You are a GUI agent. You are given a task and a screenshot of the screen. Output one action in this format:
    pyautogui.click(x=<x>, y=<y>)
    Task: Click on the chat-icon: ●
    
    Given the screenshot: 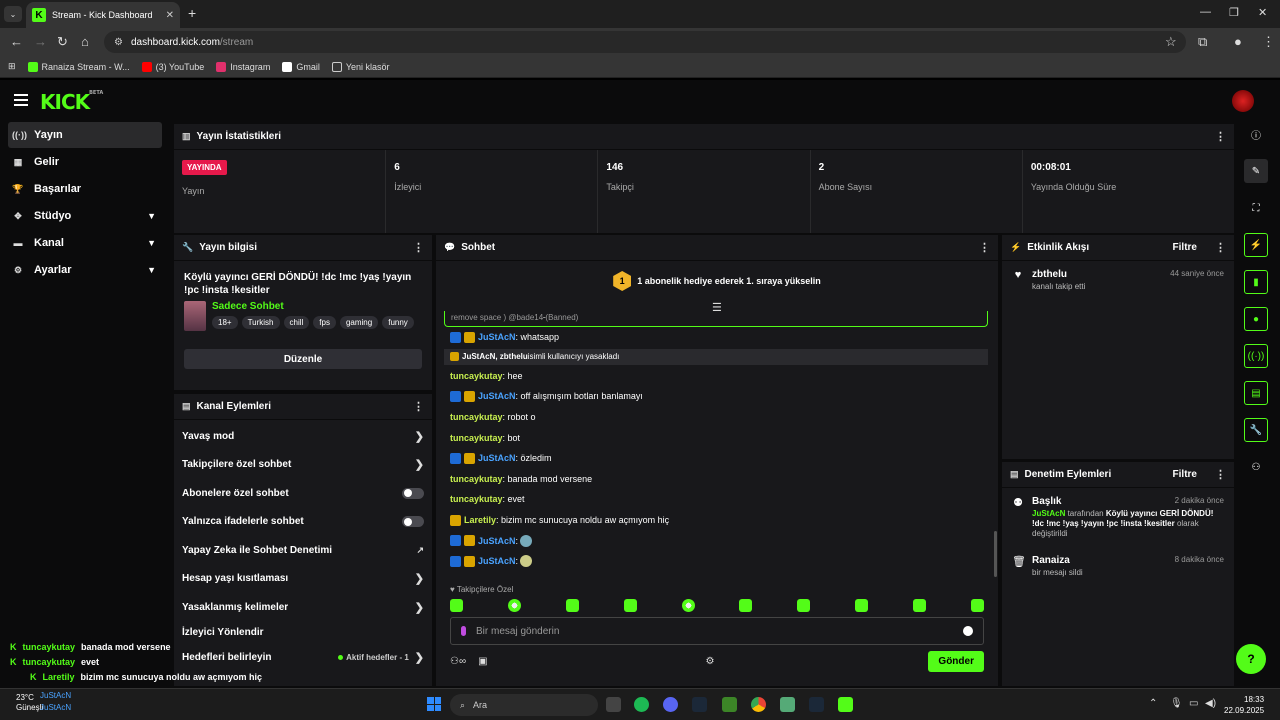 What is the action you would take?
    pyautogui.click(x=1256, y=319)
    